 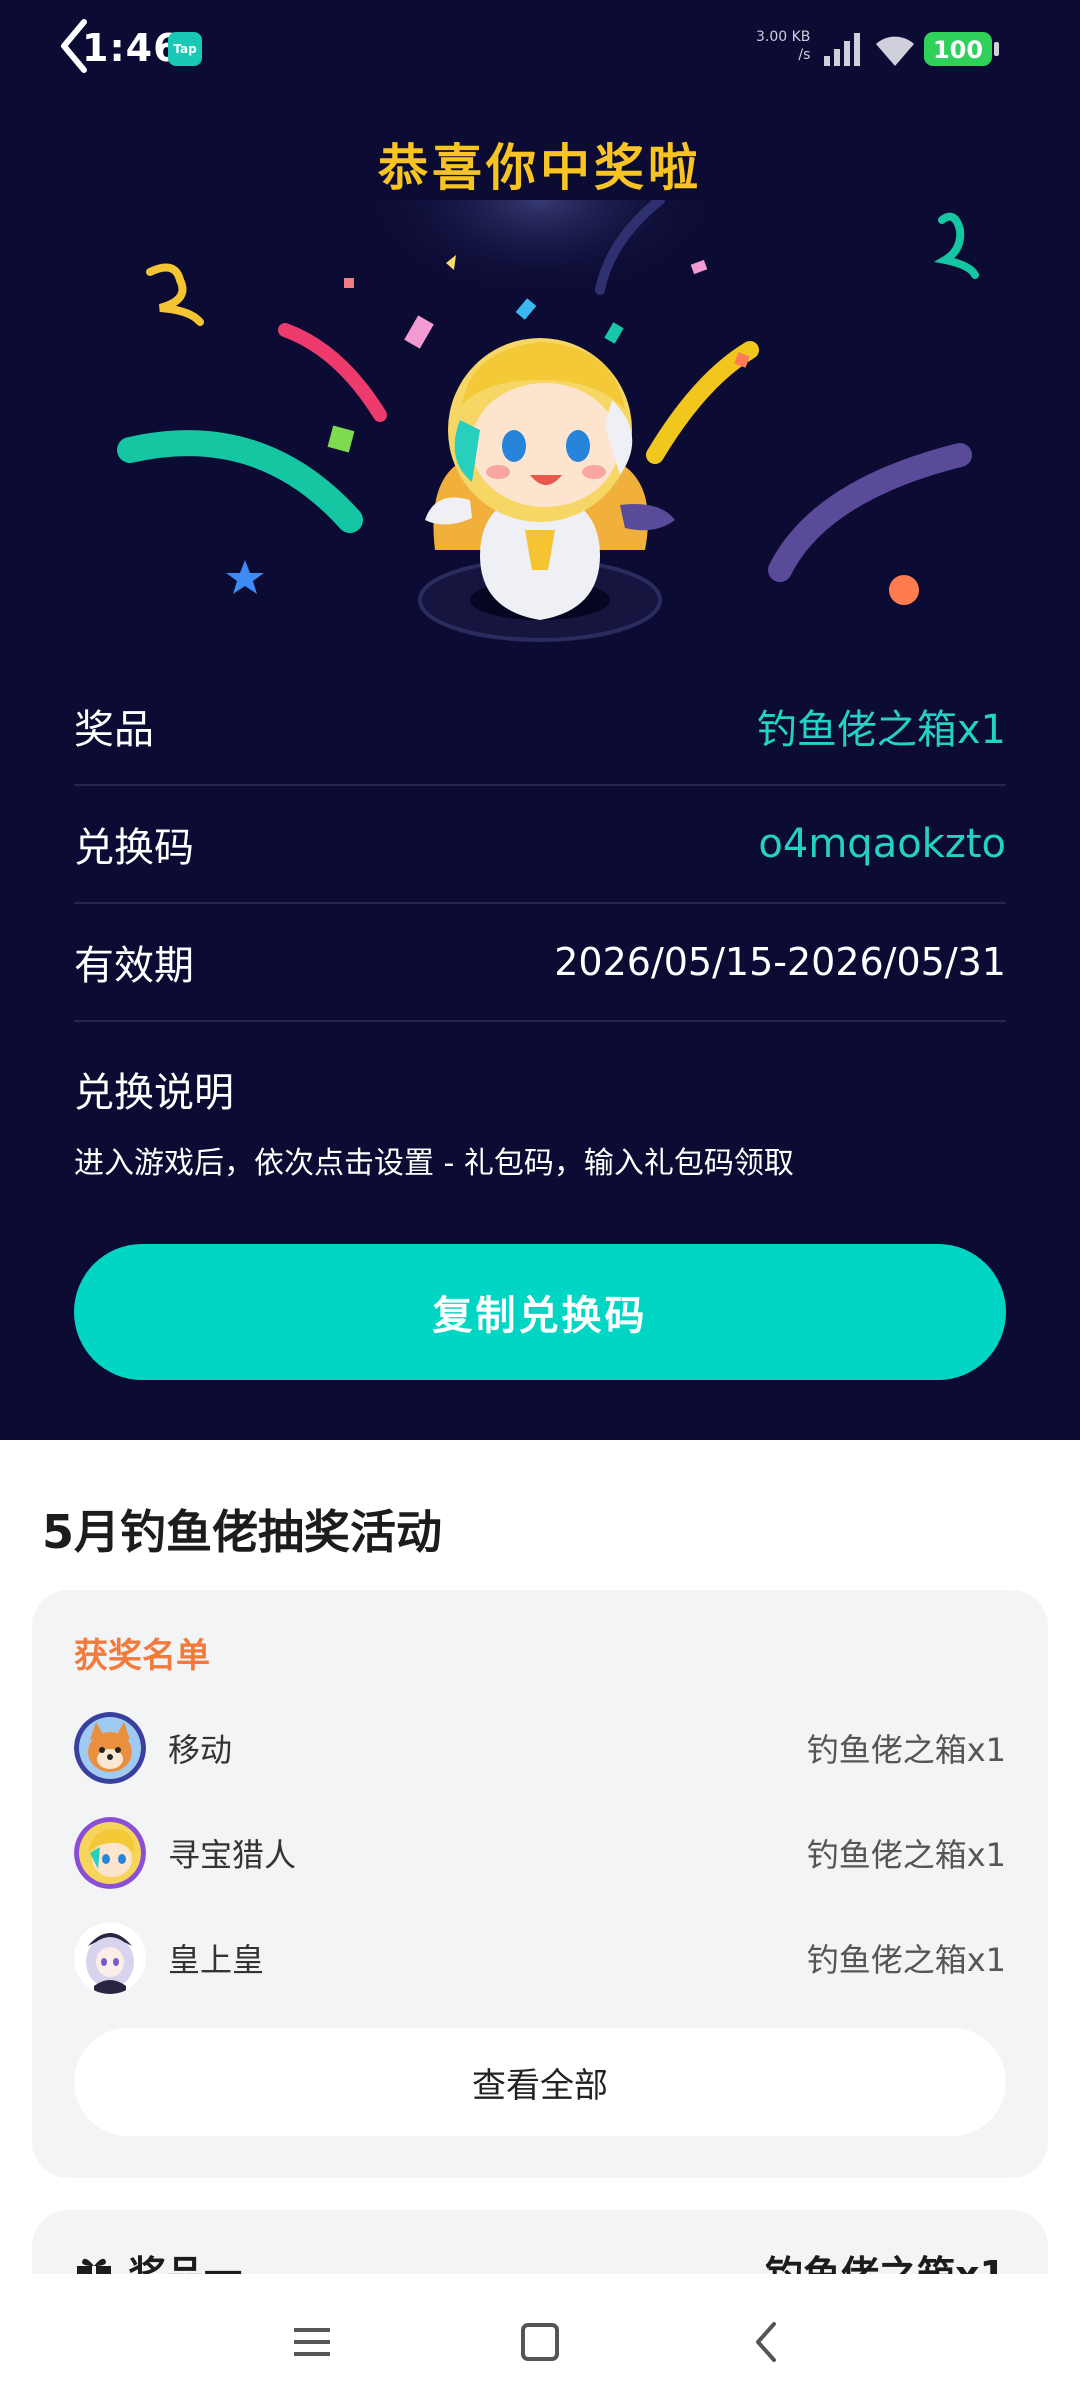 I want to click on redeem-code-label: 兑换码, so click(x=134, y=848).